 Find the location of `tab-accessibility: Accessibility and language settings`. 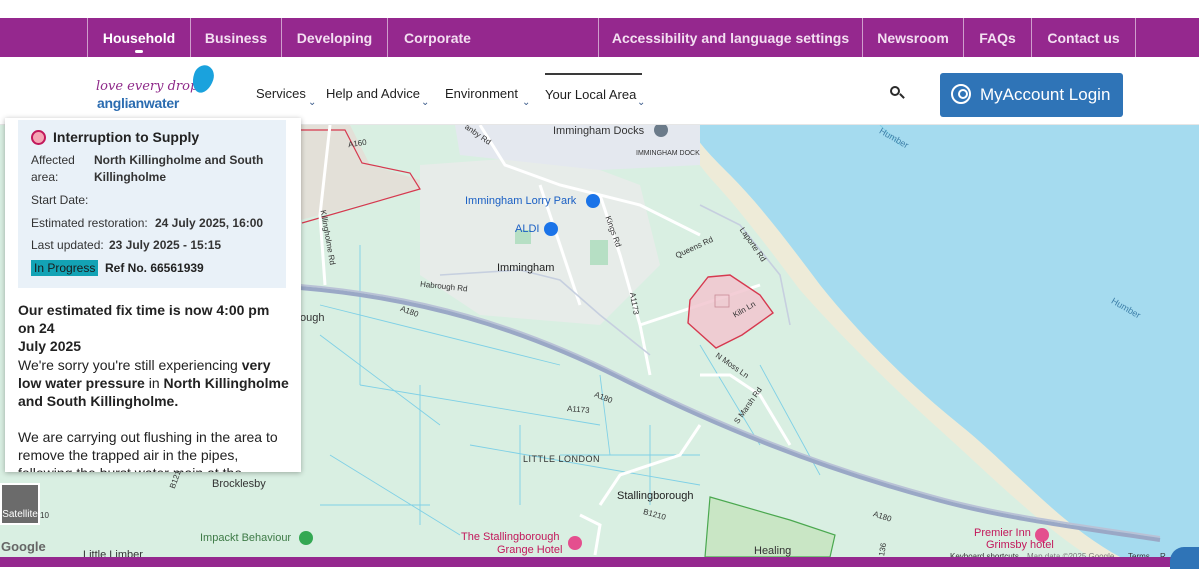

tab-accessibility: Accessibility and language settings is located at coordinates (730, 37).